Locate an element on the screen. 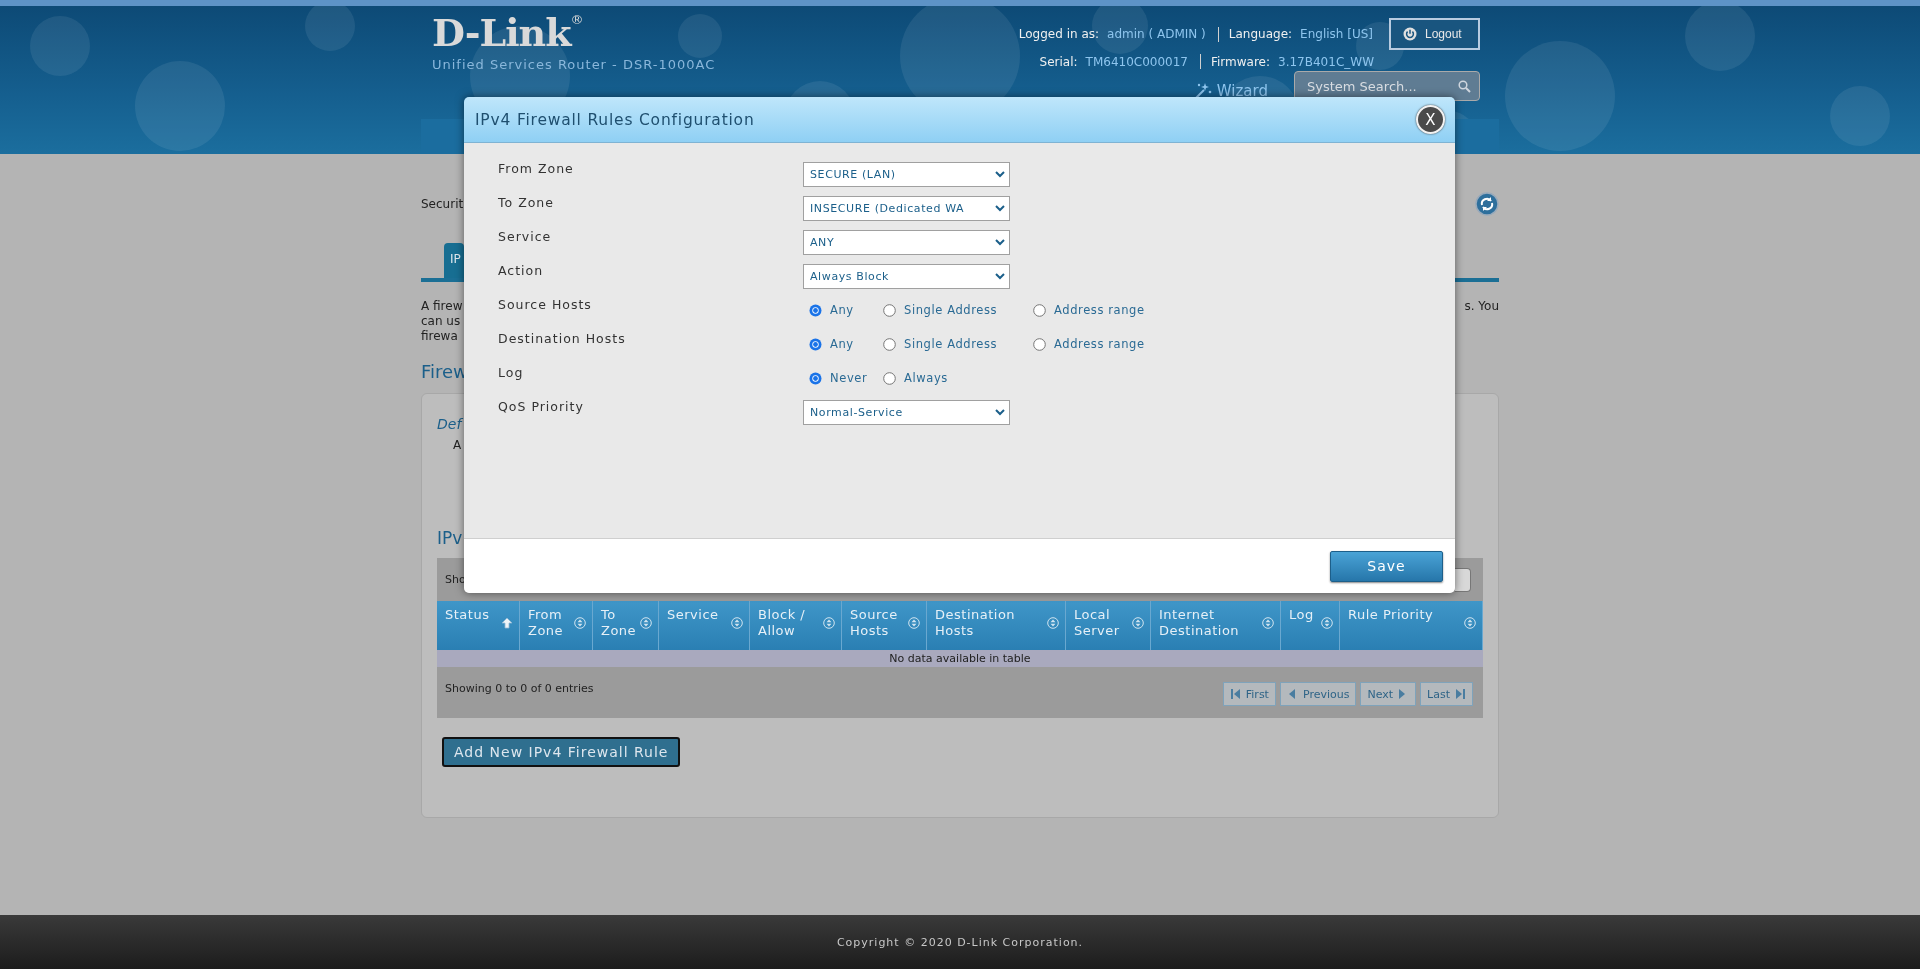 This screenshot has width=1920, height=969. device-value: TM6410C000017 is located at coordinates (1136, 61).